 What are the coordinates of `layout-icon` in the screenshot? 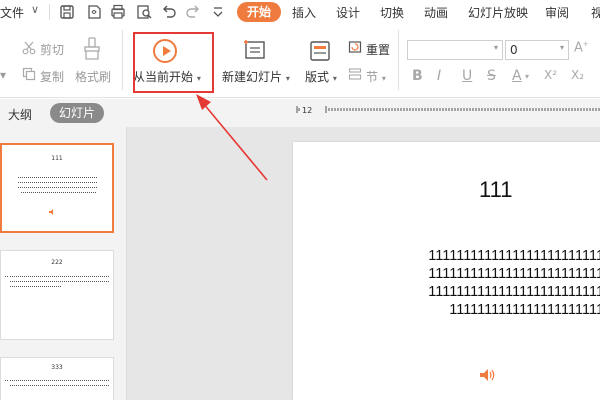 It's located at (320, 51).